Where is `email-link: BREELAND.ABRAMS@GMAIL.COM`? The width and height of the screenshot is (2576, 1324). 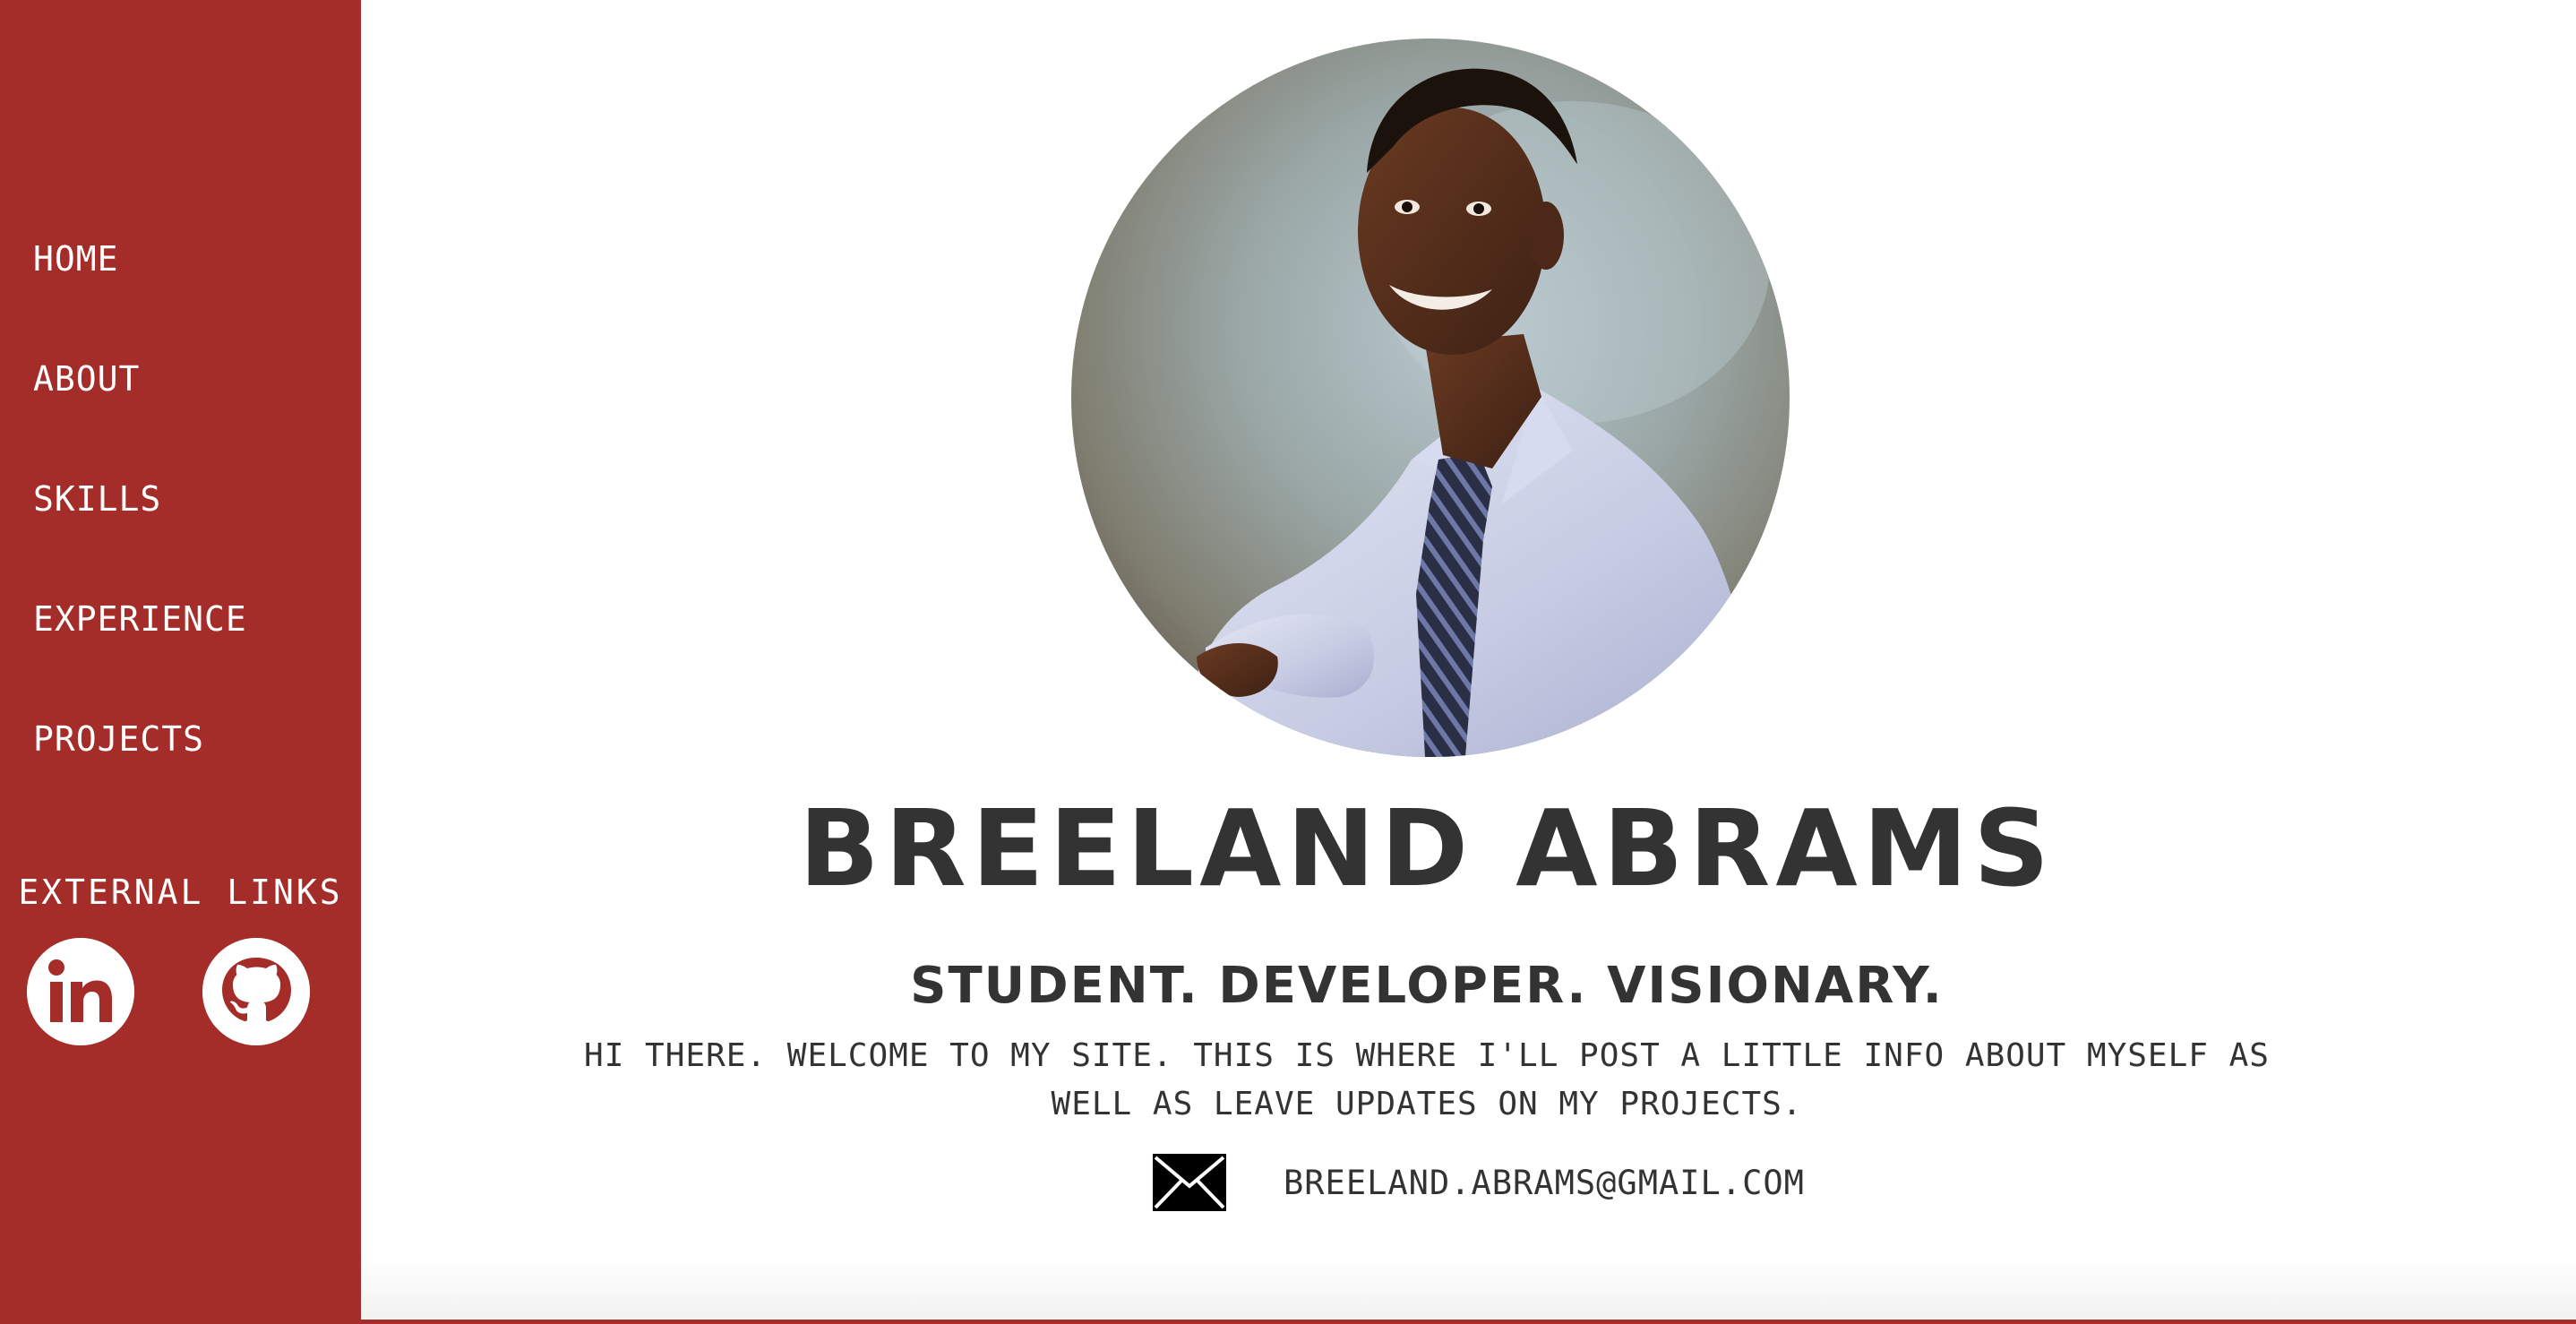 email-link: BREELAND.ABRAMS@GMAIL.COM is located at coordinates (1544, 1183).